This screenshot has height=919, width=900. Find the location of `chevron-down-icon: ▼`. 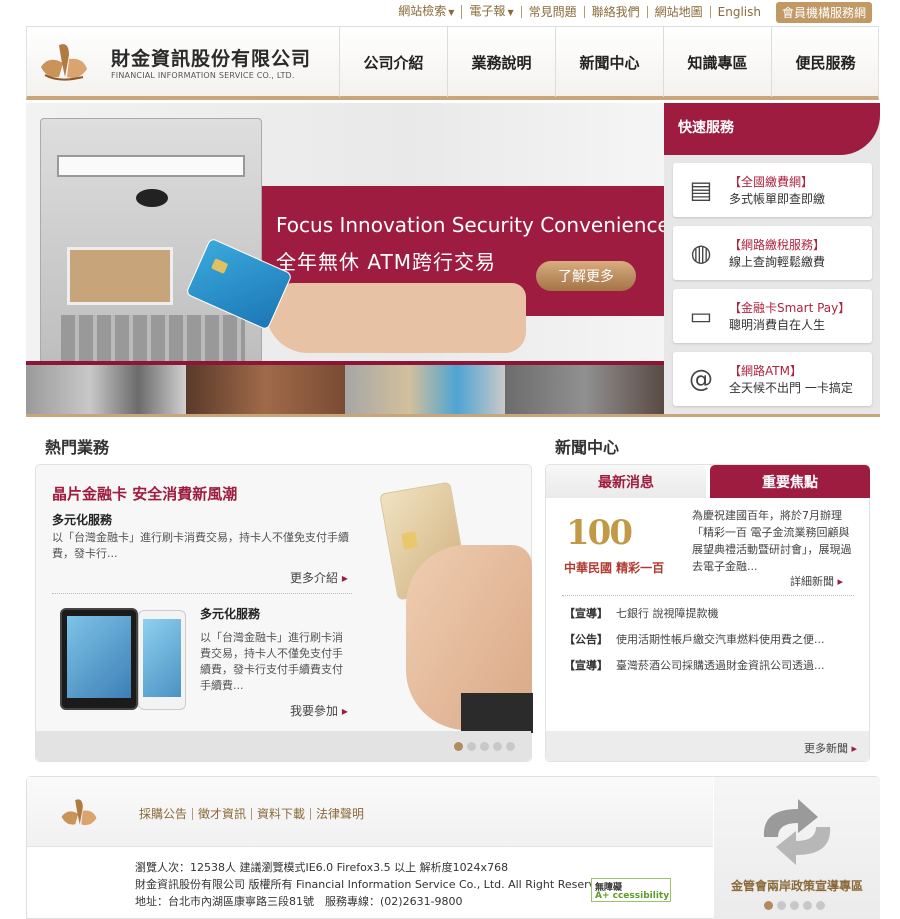

chevron-down-icon: ▼ is located at coordinates (451, 12).